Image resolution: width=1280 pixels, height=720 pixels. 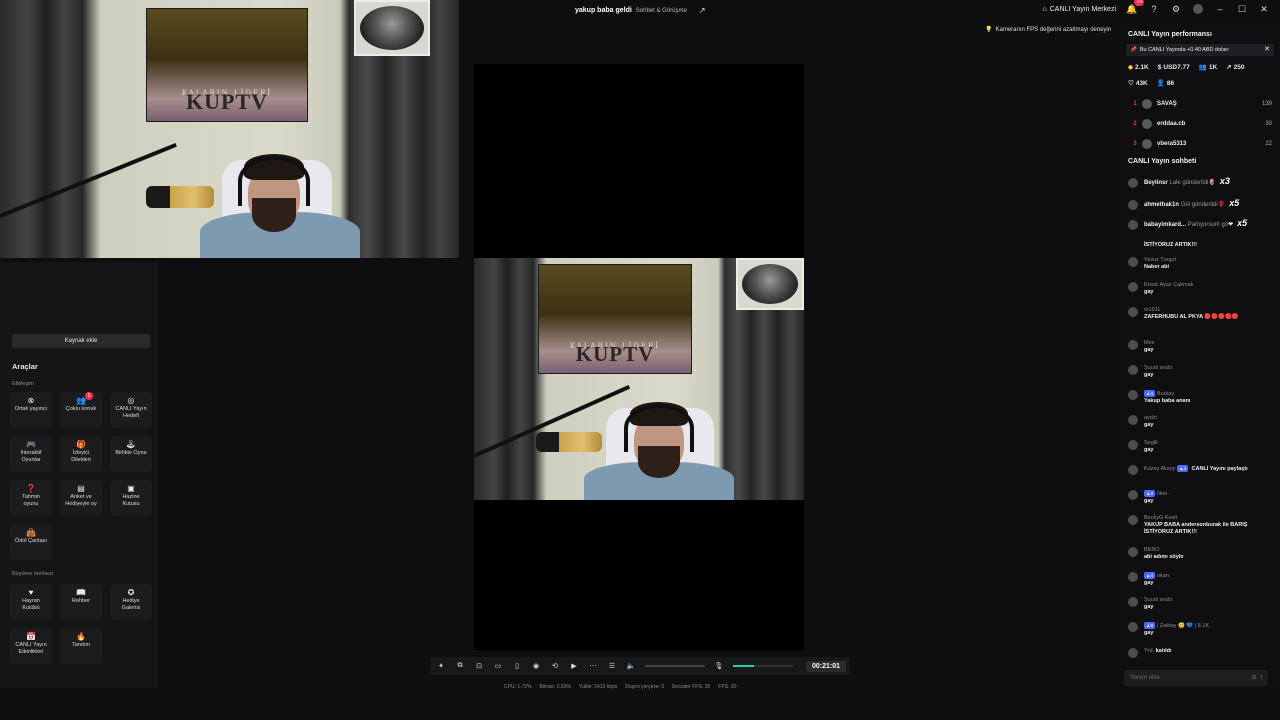 What do you see at coordinates (32, 574) in the screenshot?
I see `section-growth: Büyüme merkezi` at bounding box center [32, 574].